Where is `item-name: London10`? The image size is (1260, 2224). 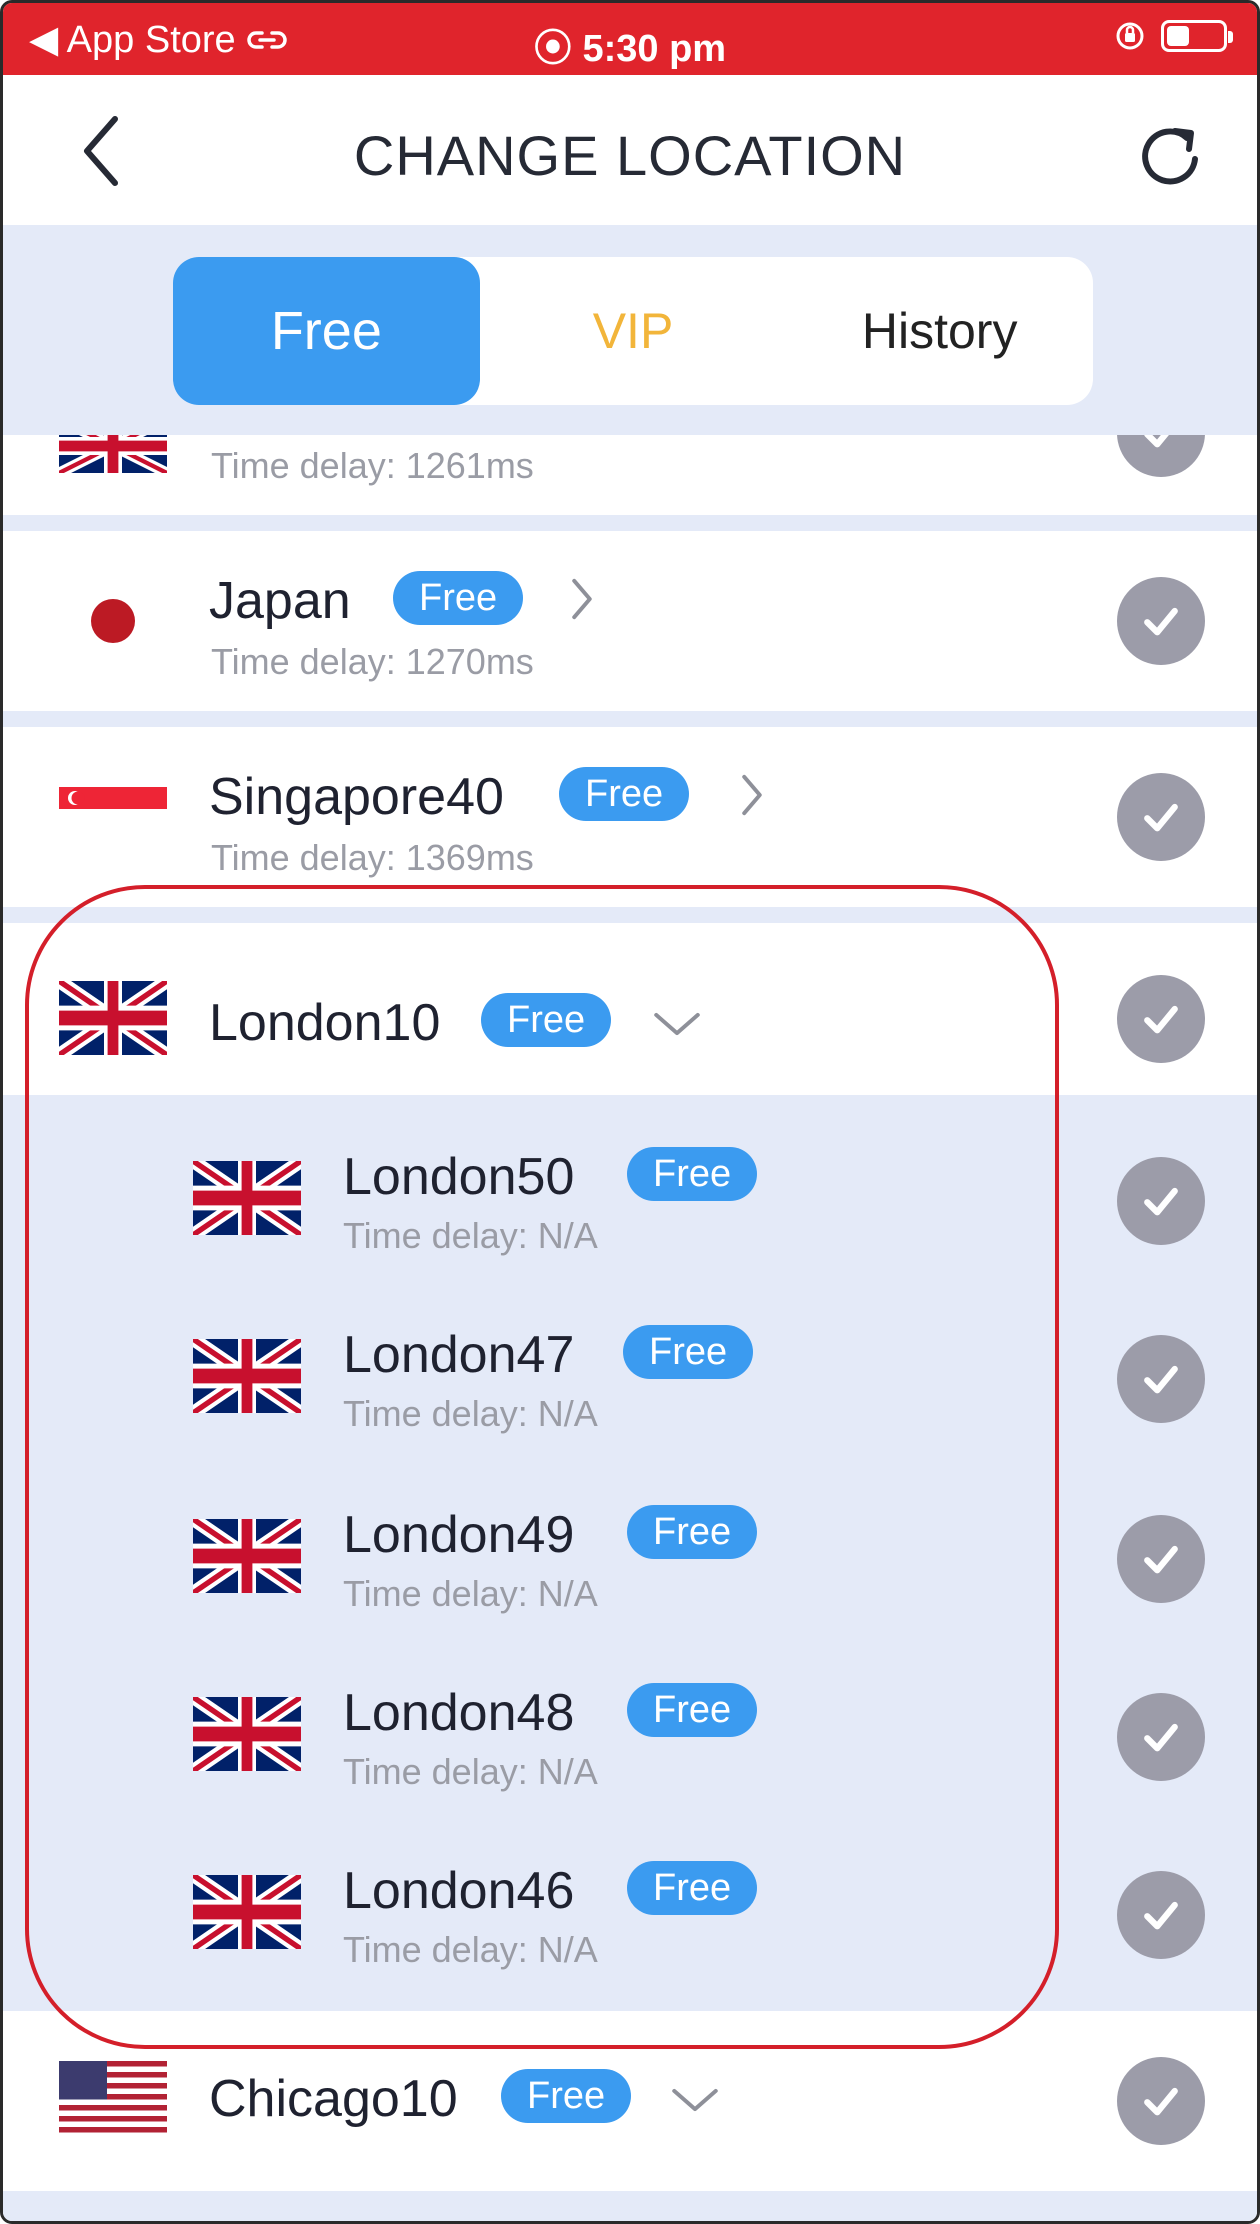 item-name: London10 is located at coordinates (325, 1023).